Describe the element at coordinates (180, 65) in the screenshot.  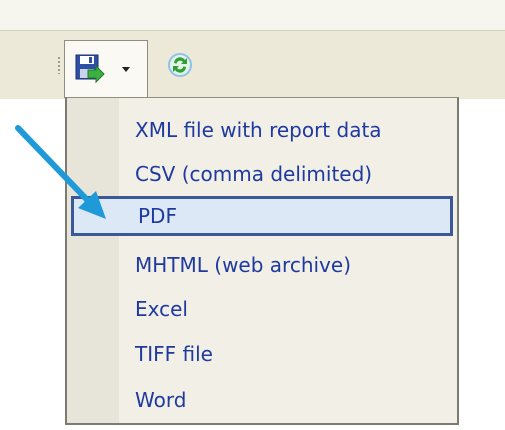
I see `refresh-icon` at that location.